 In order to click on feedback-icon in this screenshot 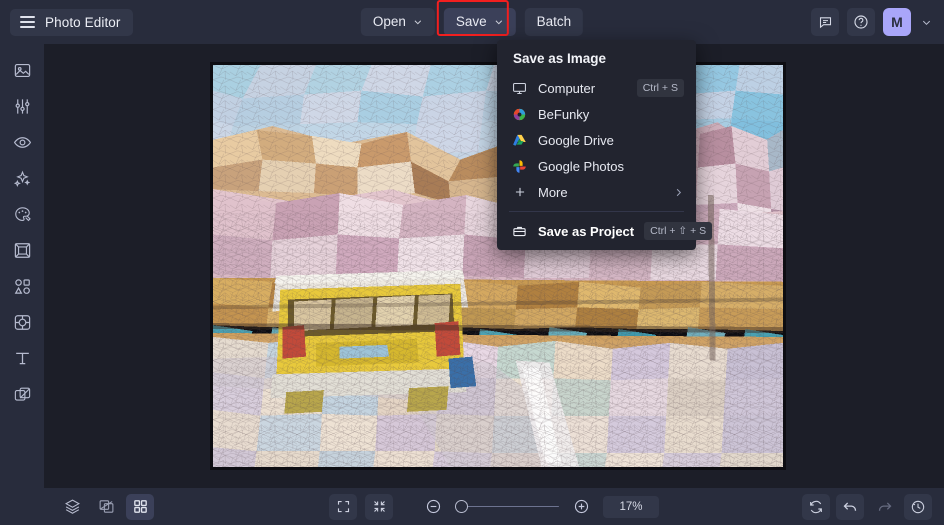, I will do `click(825, 22)`.